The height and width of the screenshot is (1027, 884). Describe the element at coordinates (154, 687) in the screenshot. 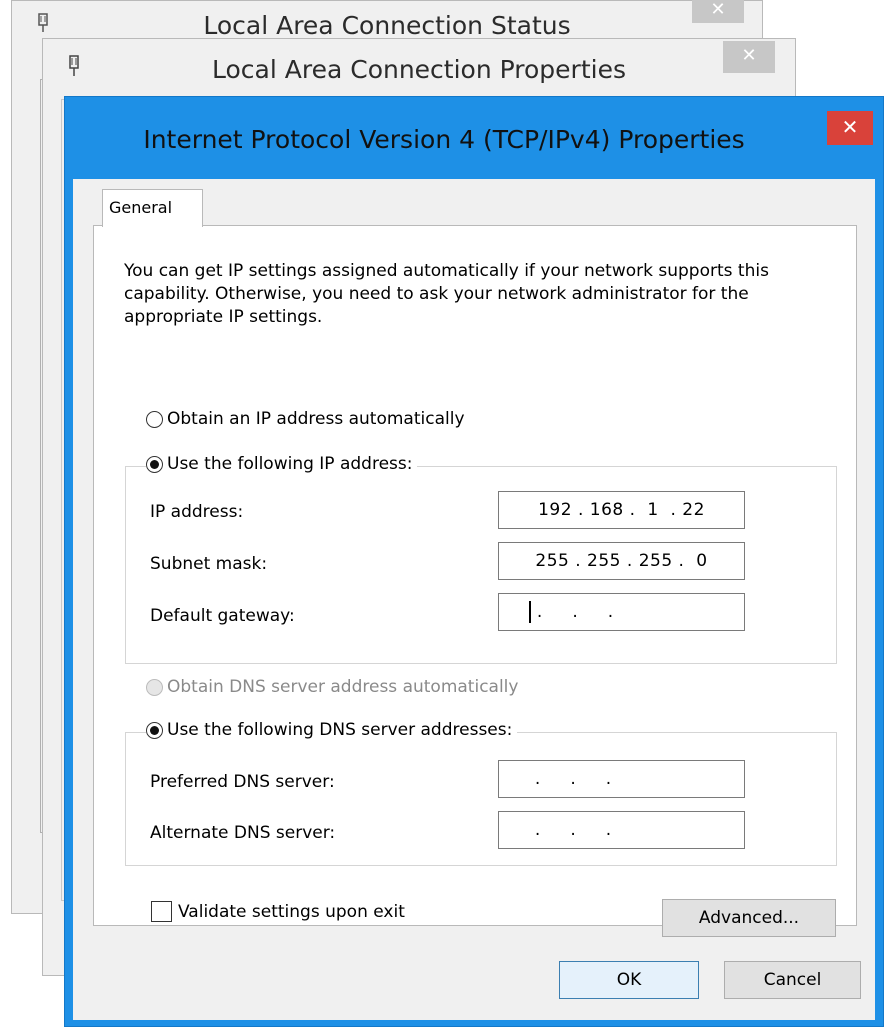

I see `radio-button-disabled-icon` at that location.